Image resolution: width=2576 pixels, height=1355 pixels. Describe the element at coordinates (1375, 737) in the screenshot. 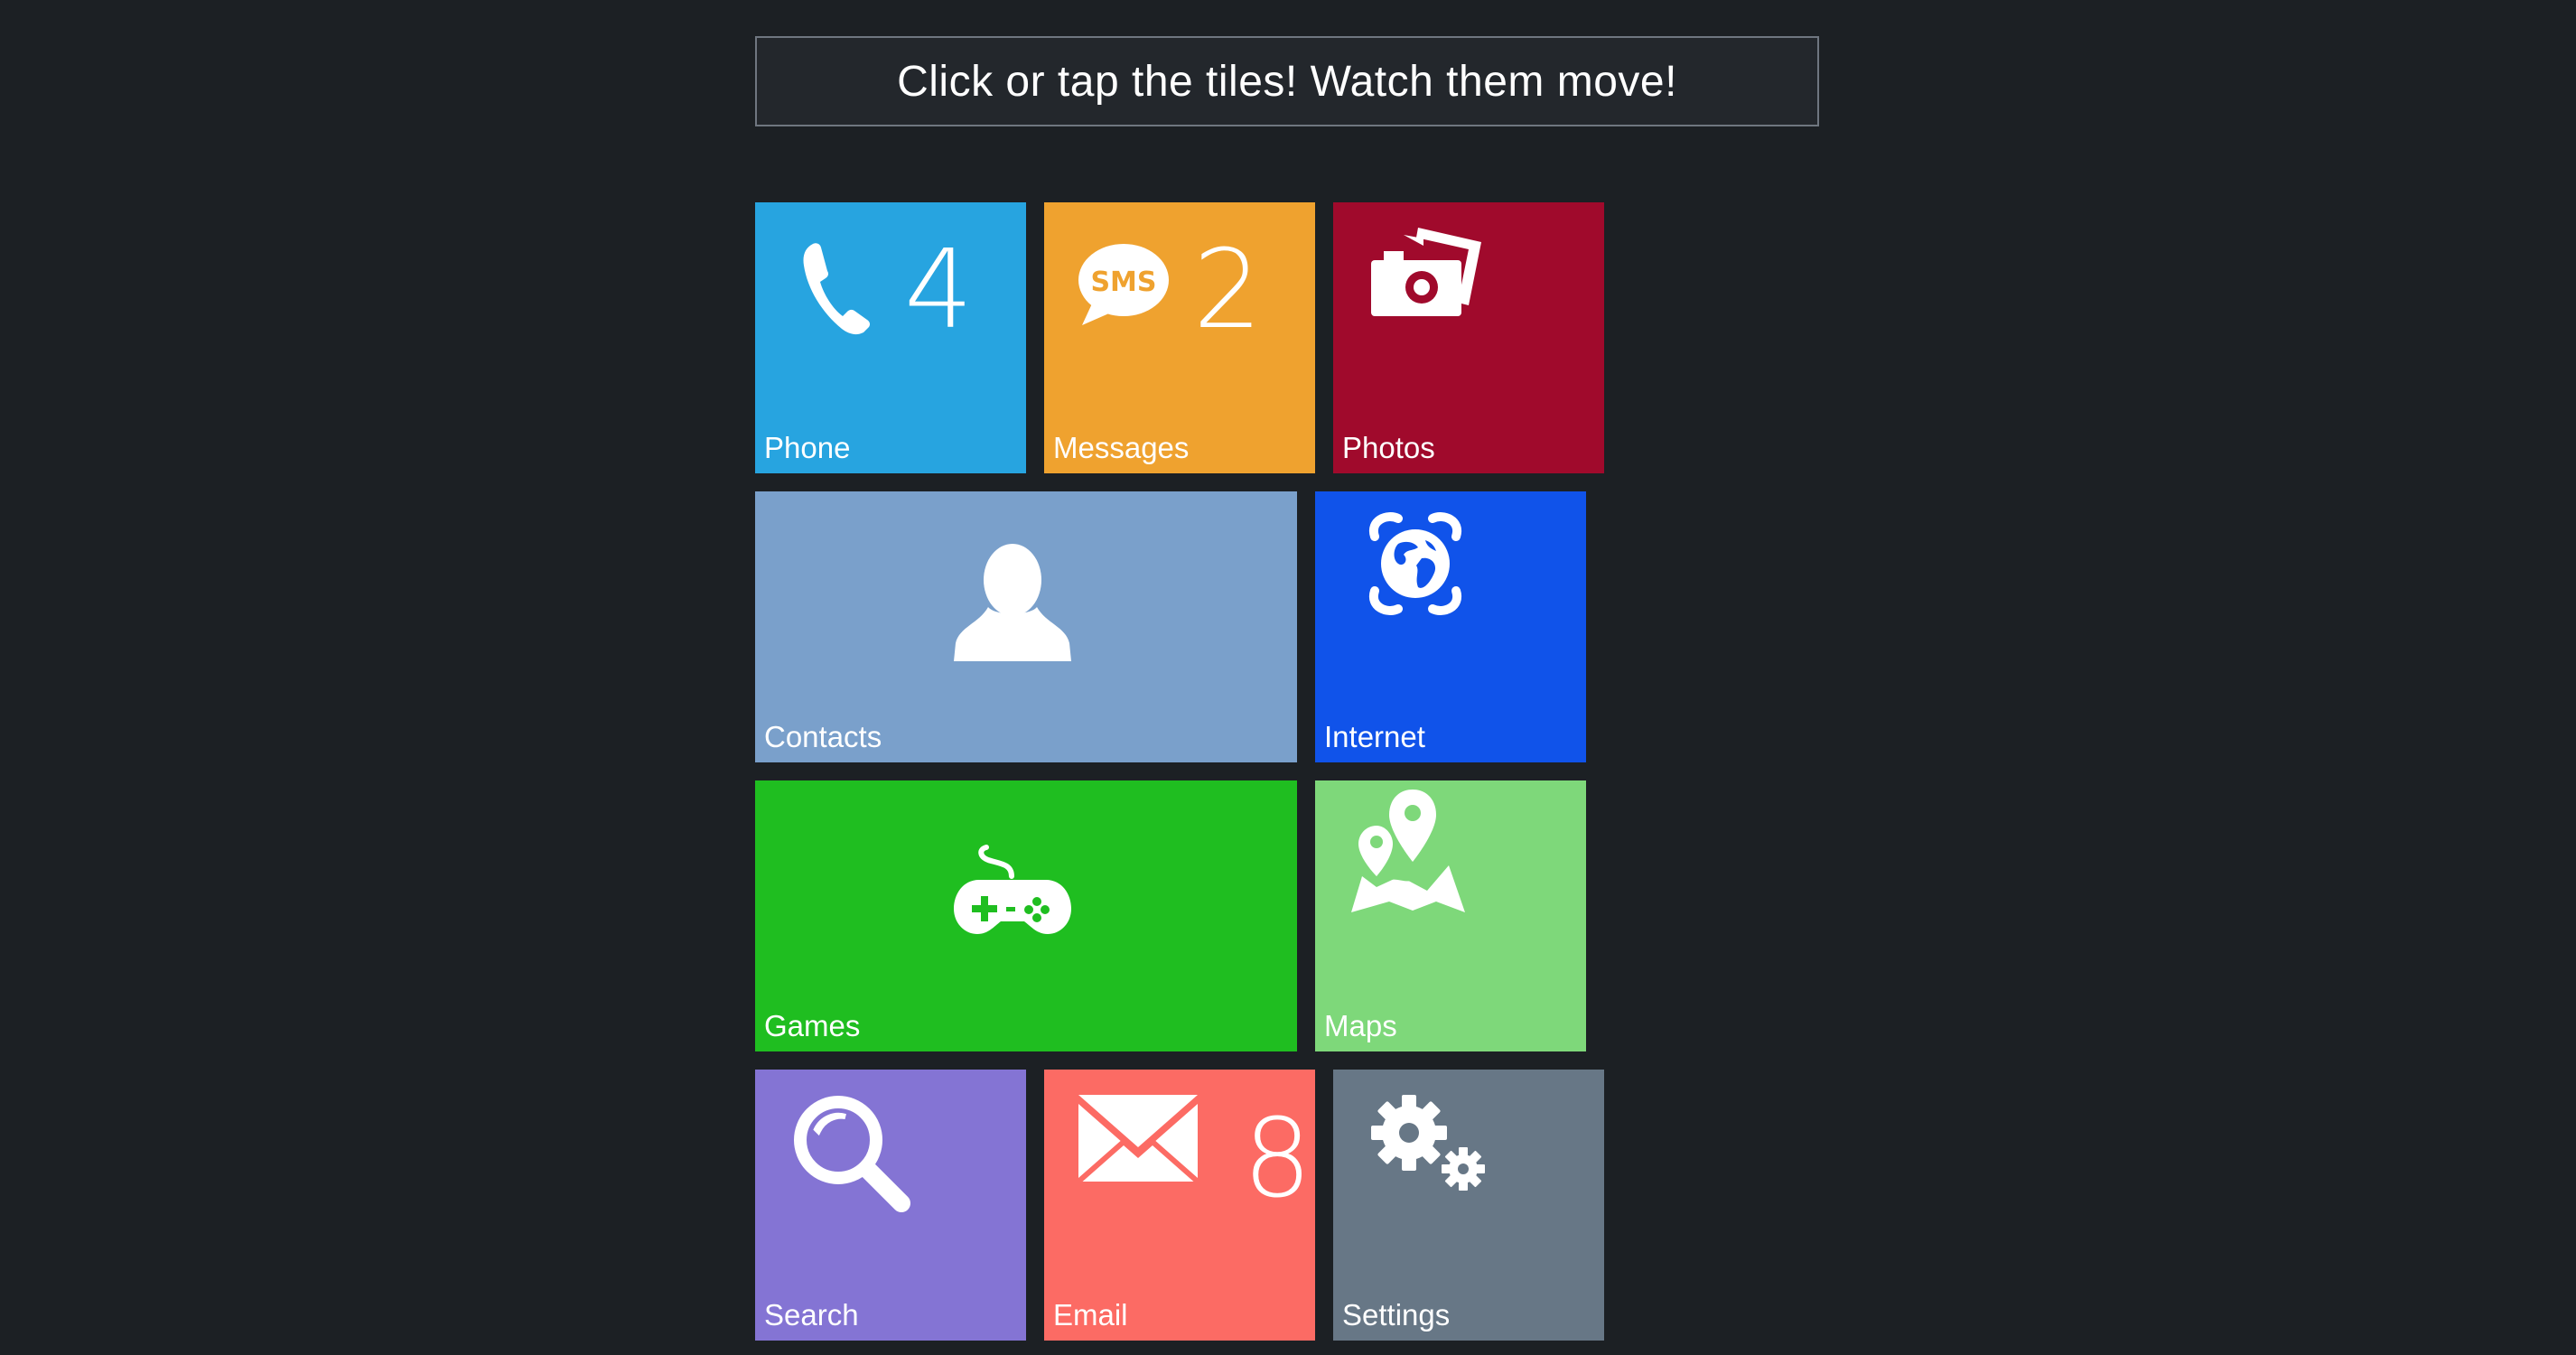

I see `tile-label: Internet` at that location.